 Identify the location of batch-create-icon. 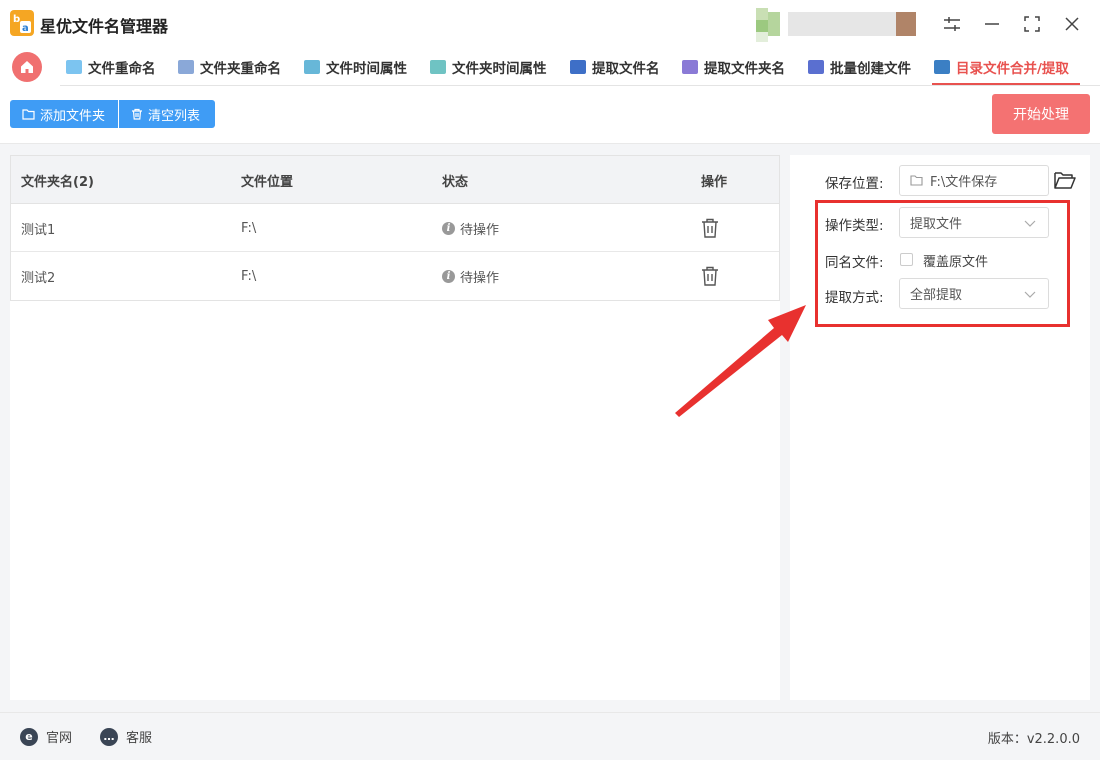
(816, 67).